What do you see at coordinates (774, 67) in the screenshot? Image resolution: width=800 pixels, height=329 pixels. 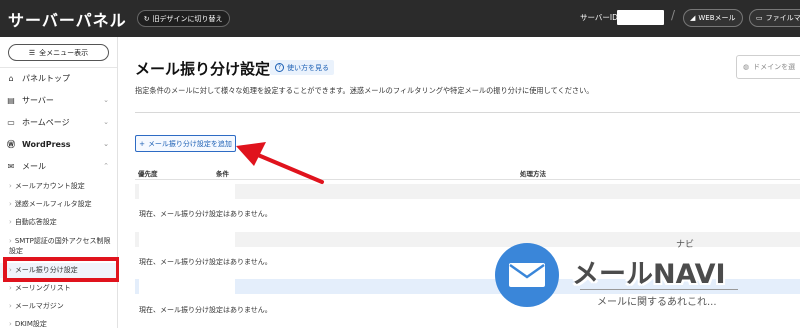 I see `domain-select-placeholder: ドメインを選` at bounding box center [774, 67].